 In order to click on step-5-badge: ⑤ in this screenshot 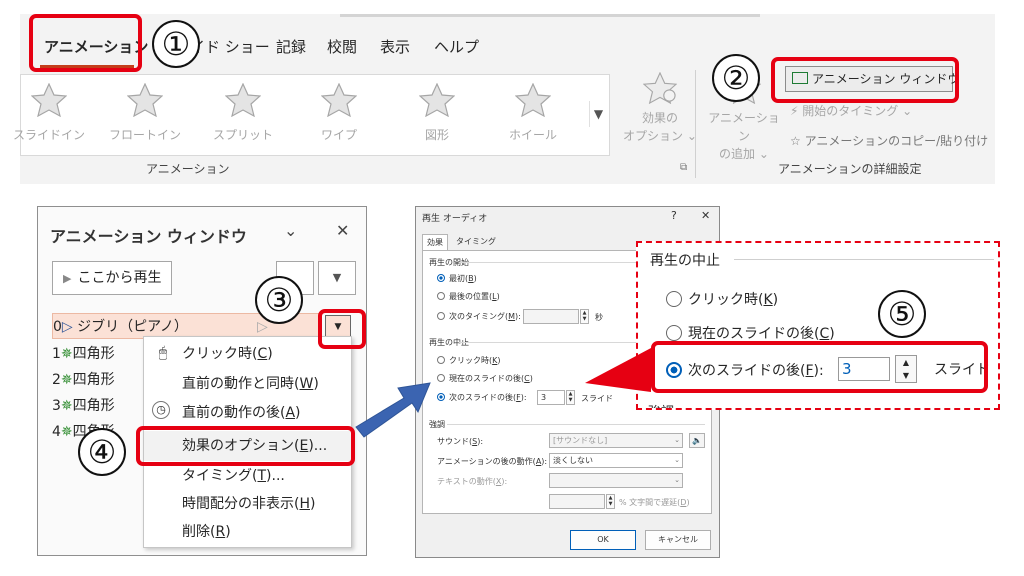, I will do `click(902, 314)`.